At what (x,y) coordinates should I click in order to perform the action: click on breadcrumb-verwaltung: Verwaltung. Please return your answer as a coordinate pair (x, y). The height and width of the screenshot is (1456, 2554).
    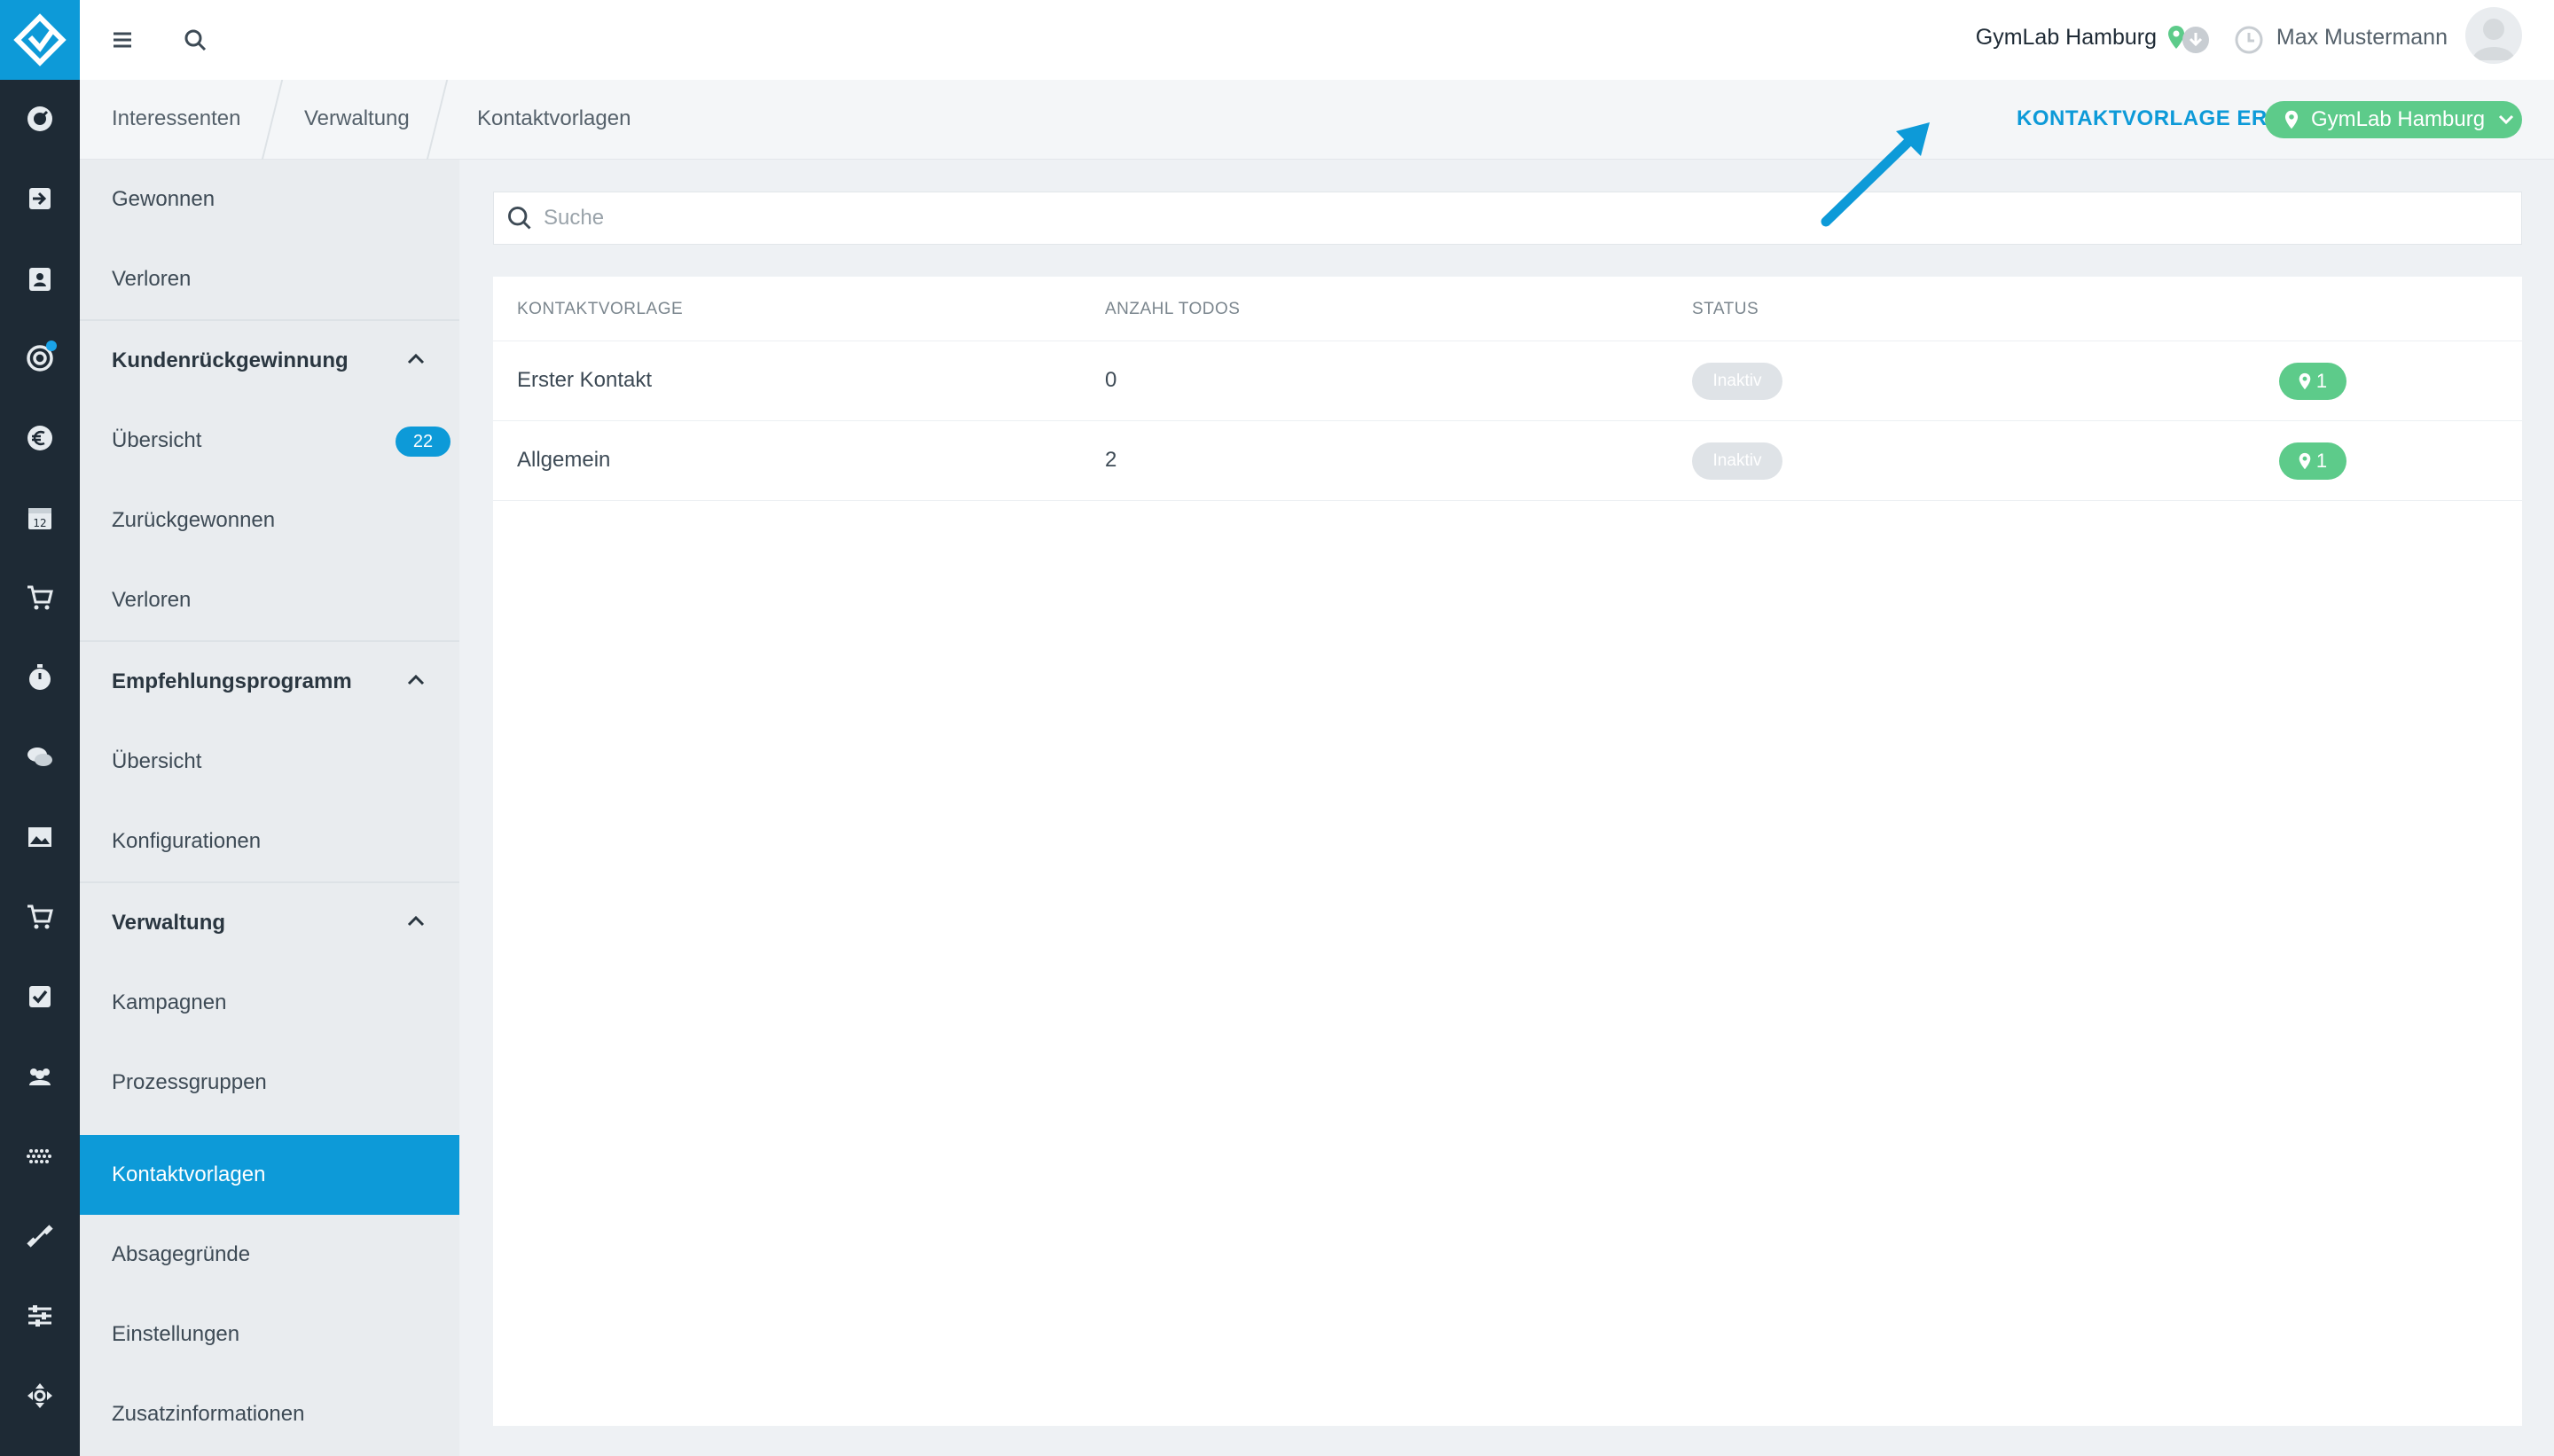
    Looking at the image, I should click on (357, 118).